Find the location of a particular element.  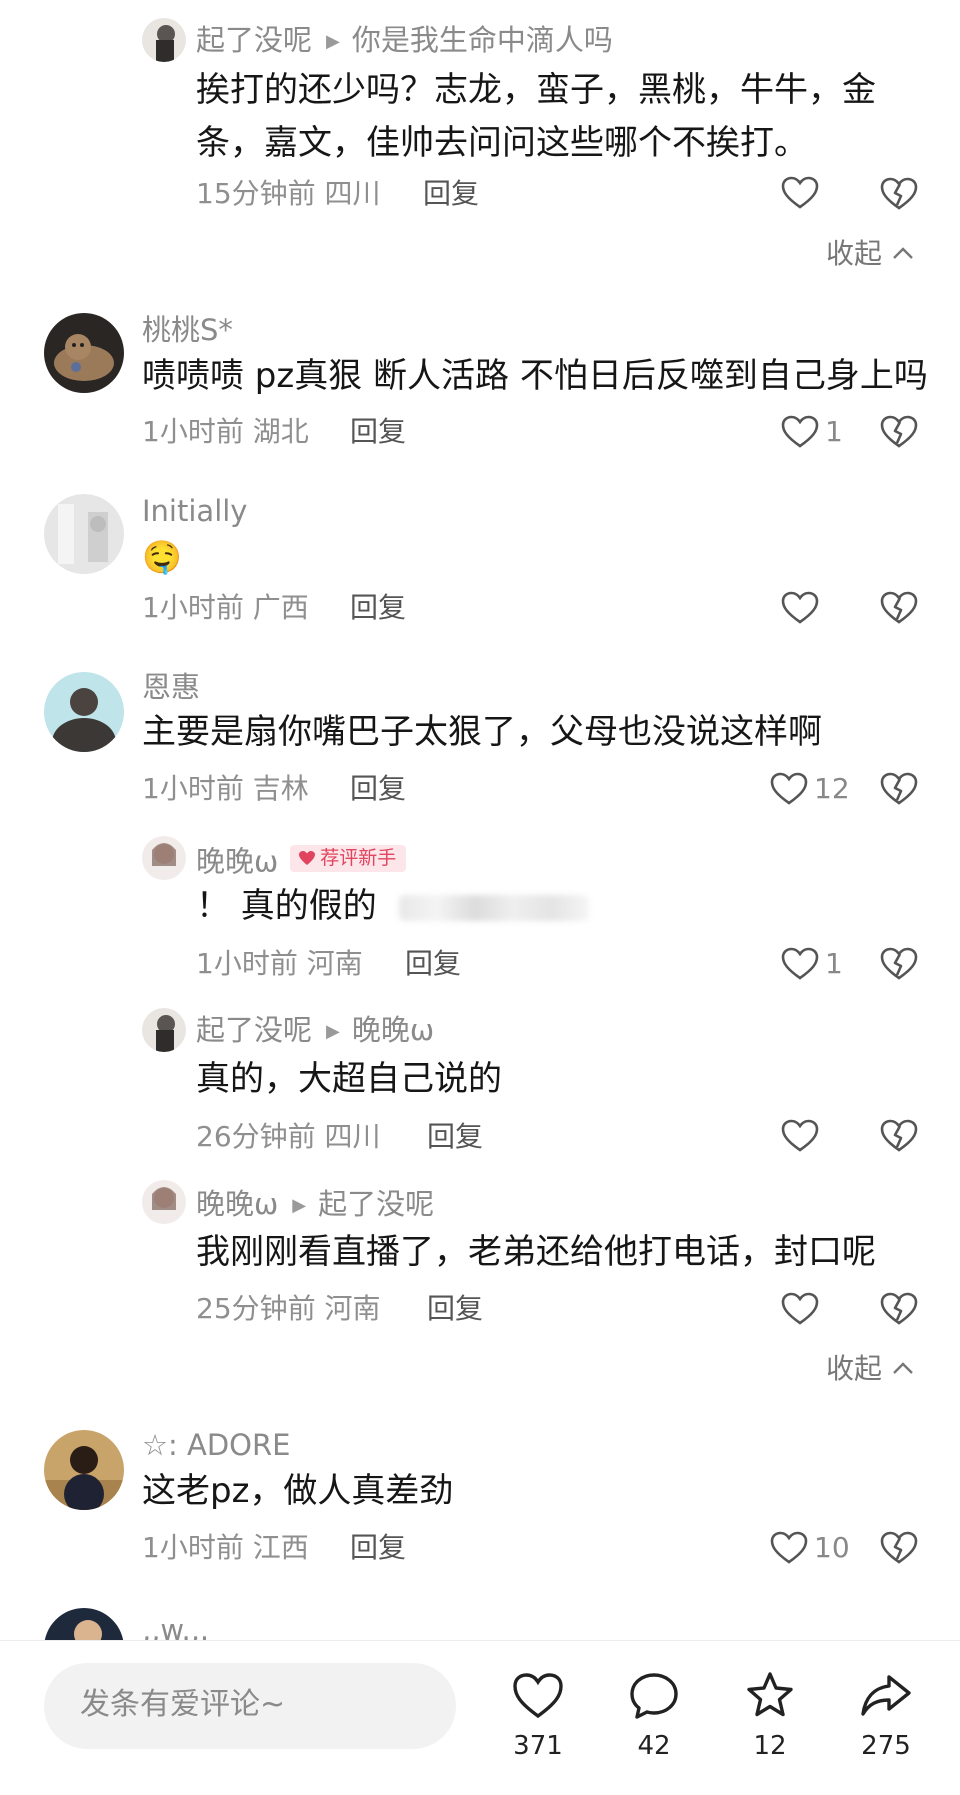

comment-text: 啧啧啧 pz真狠 断人活路 不怕日后反噬到自己身上吗 is located at coordinates (535, 376).